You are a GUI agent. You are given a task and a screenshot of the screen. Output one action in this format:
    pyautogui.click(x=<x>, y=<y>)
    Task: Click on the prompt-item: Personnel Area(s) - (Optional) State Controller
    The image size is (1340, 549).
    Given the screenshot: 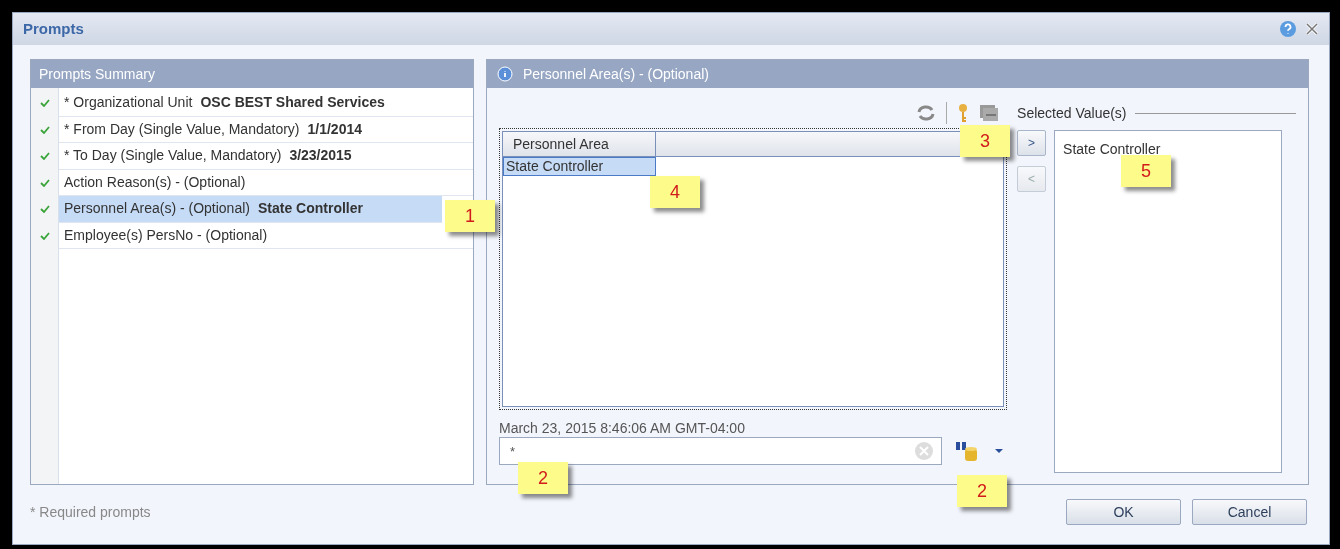 What is the action you would take?
    pyautogui.click(x=250, y=209)
    